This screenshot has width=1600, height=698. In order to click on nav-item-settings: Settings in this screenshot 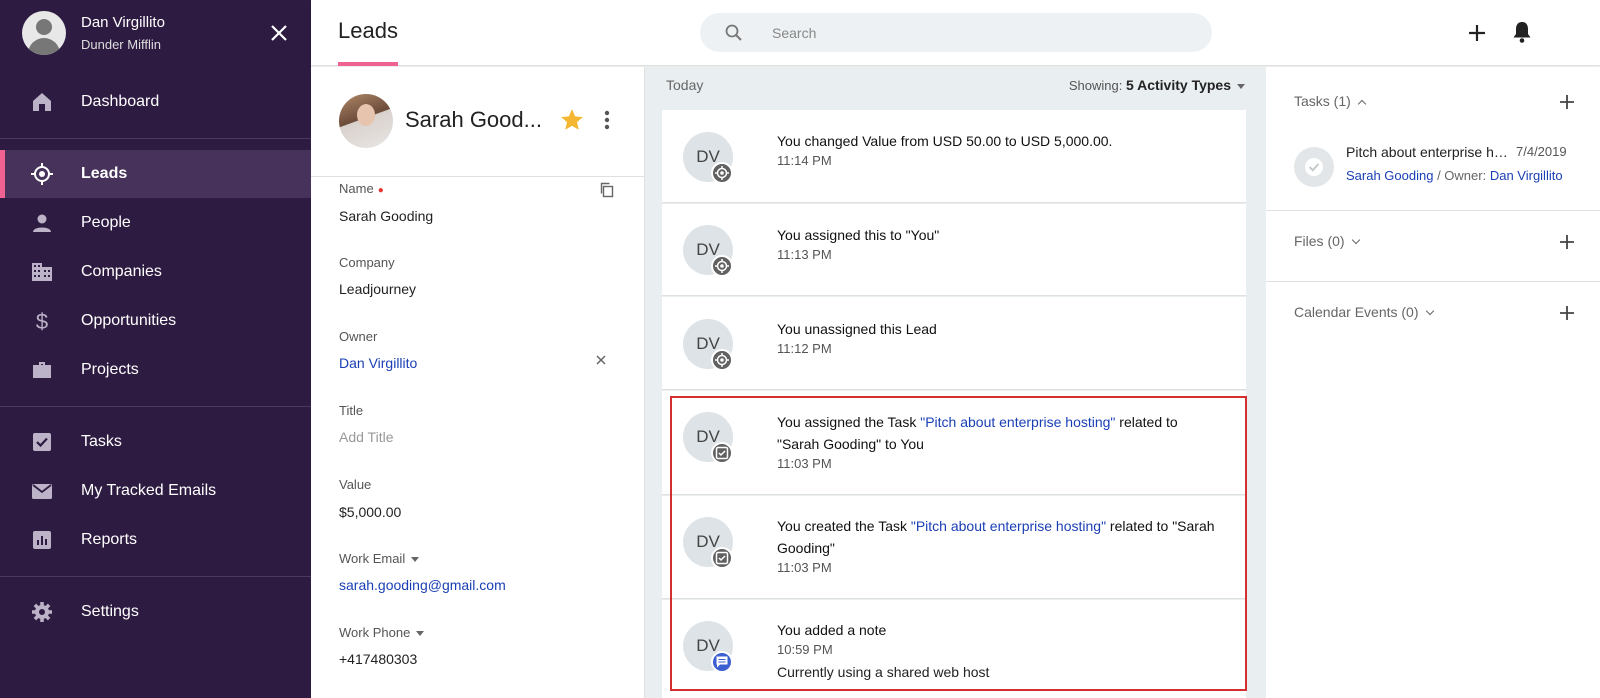, I will do `click(155, 612)`.